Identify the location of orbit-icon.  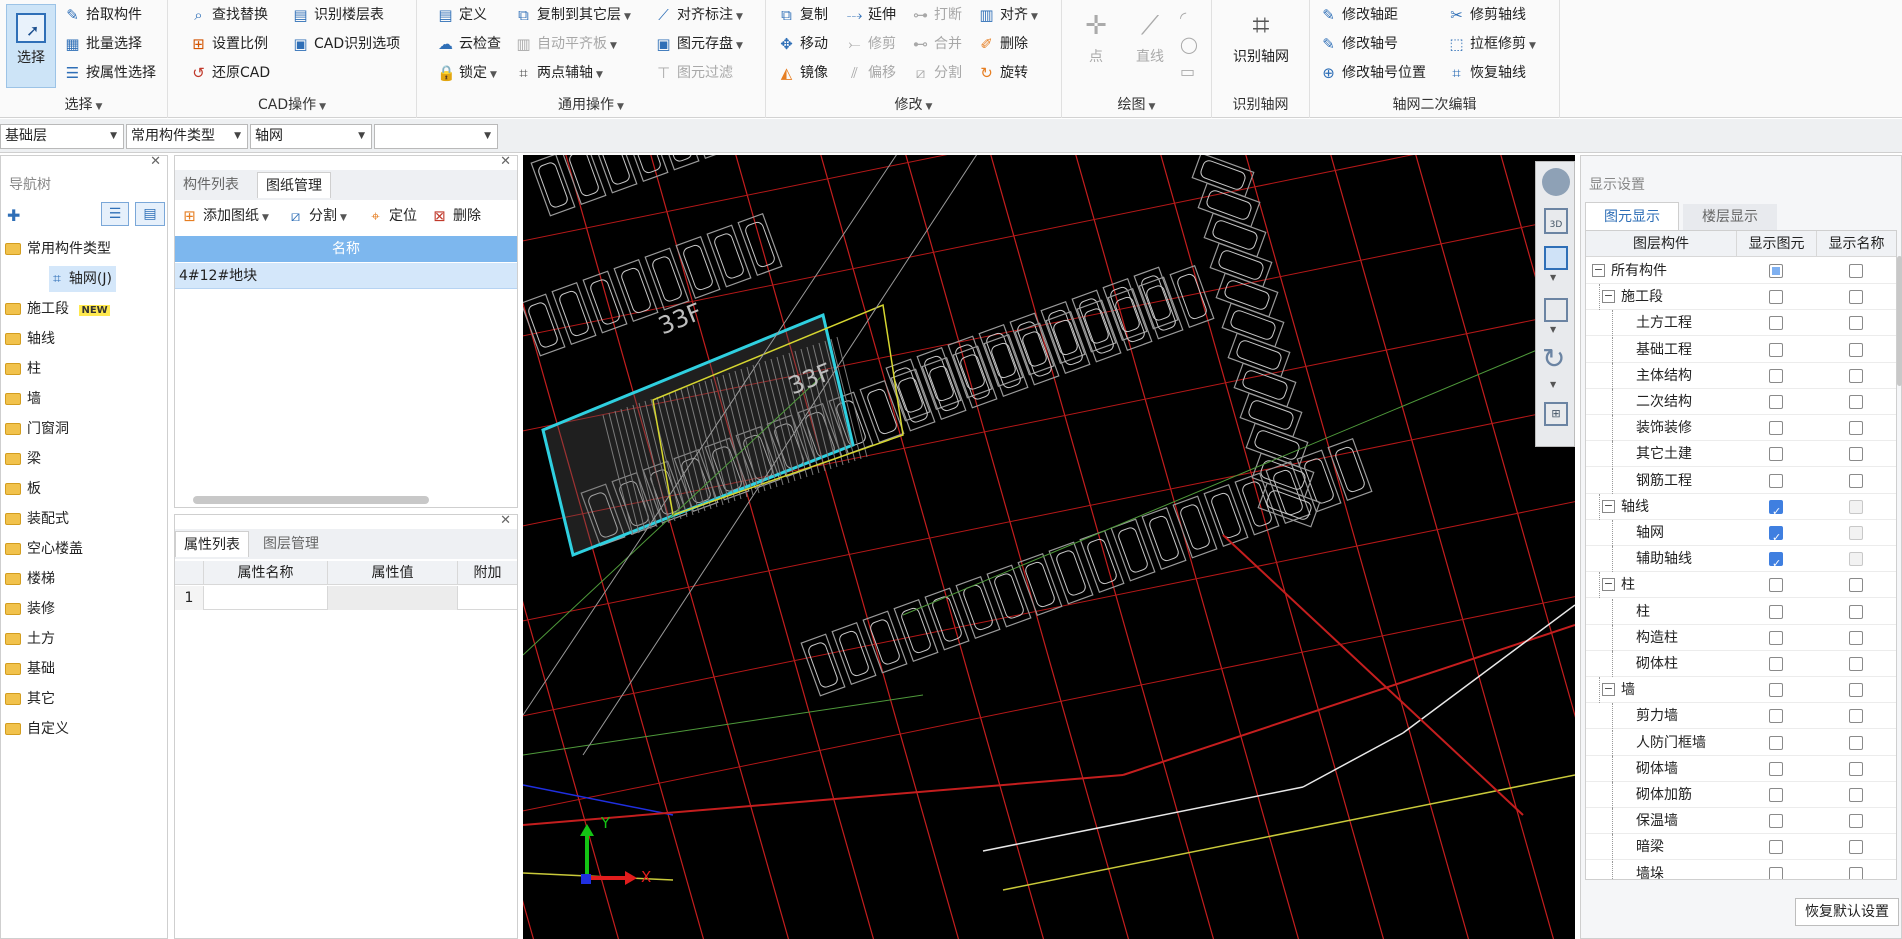
(1556, 182).